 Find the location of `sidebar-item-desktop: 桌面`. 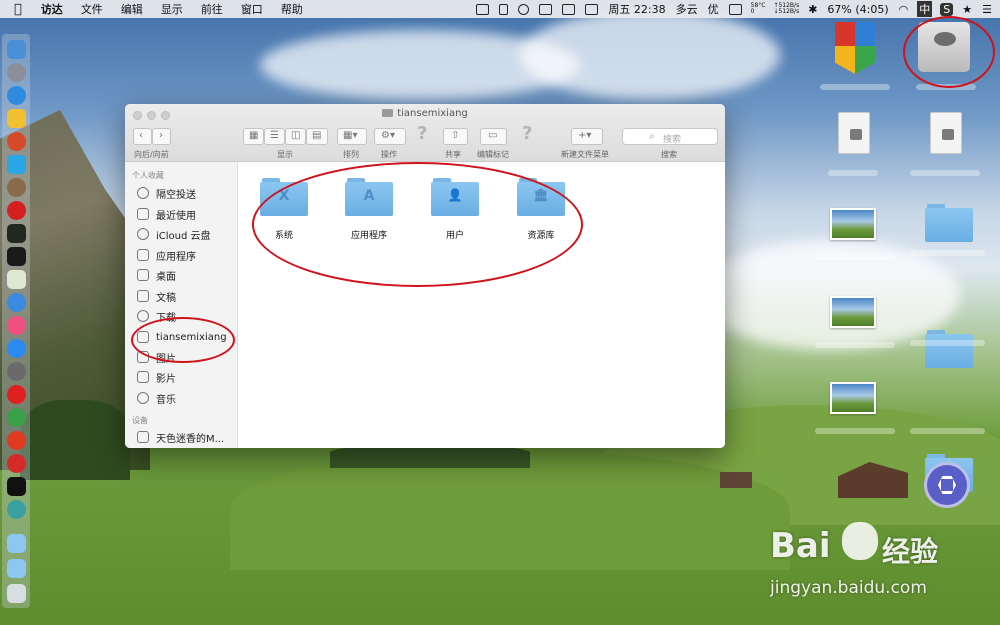

sidebar-item-desktop: 桌面 is located at coordinates (156, 275).